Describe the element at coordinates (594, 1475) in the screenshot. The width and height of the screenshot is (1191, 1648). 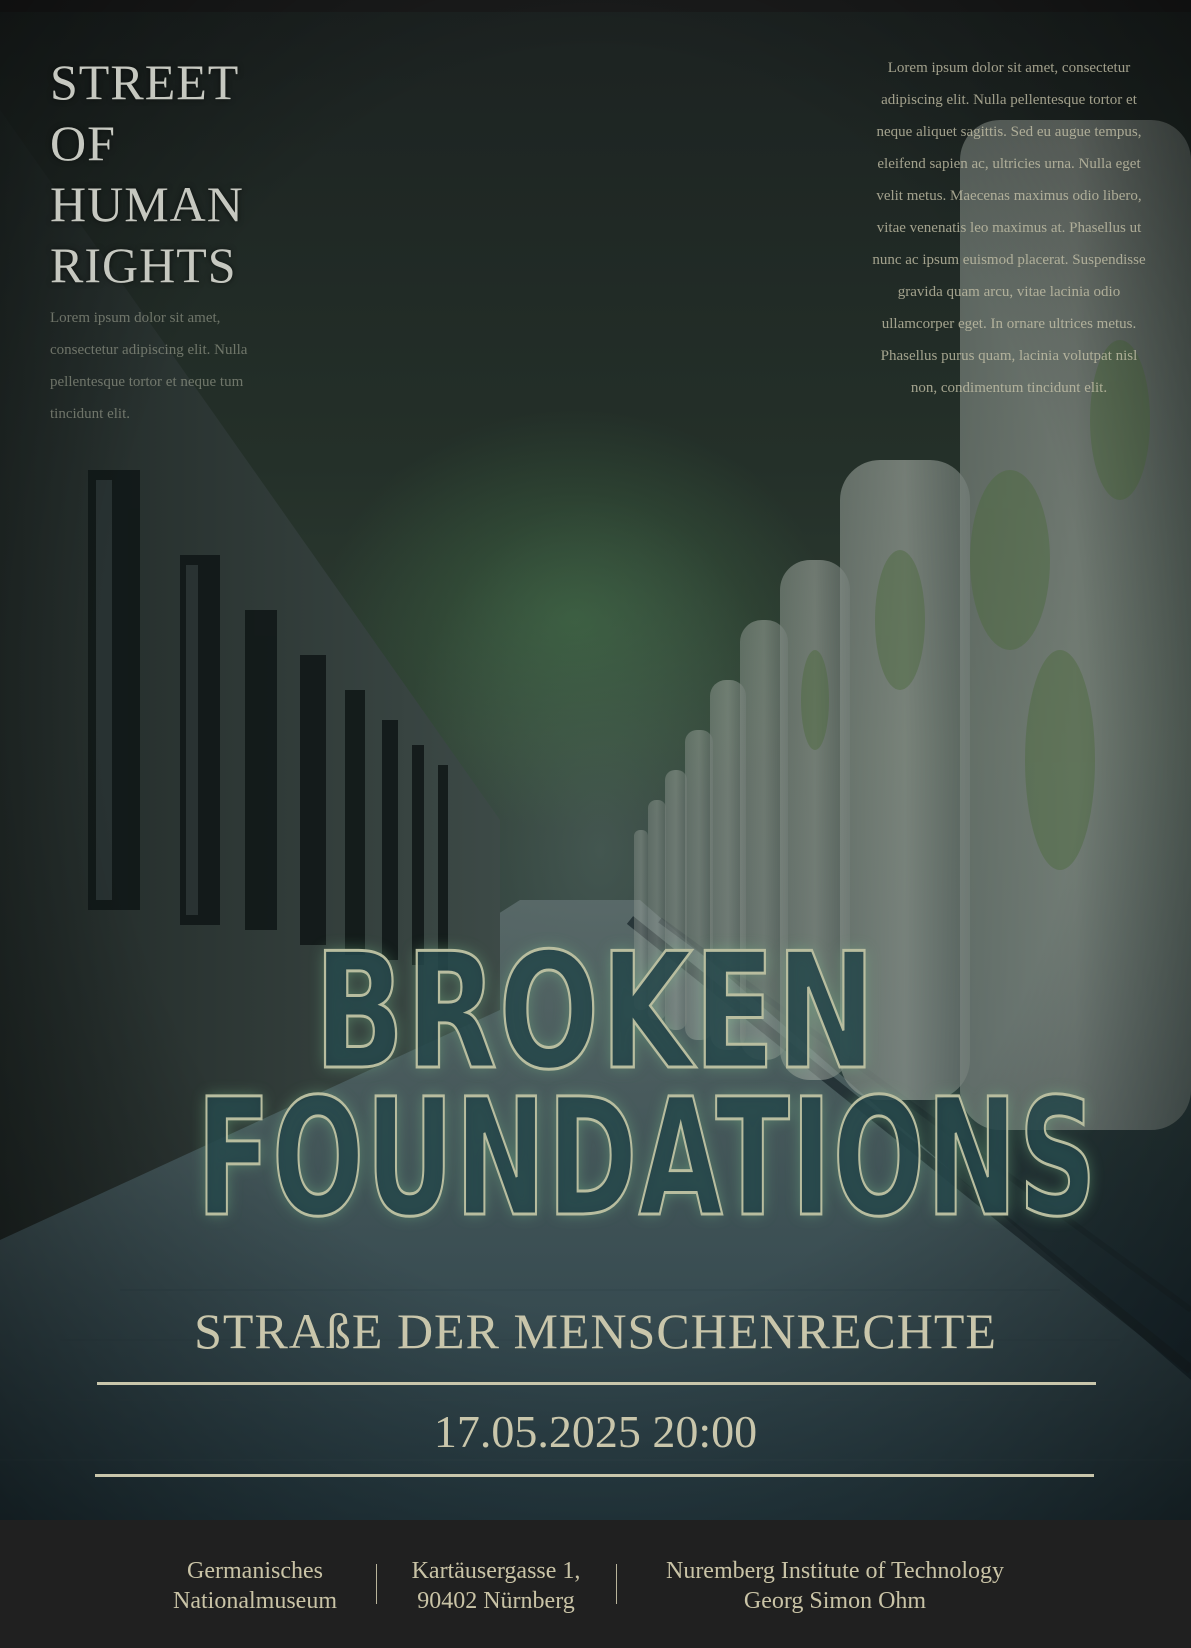
I see `divider-bottom` at that location.